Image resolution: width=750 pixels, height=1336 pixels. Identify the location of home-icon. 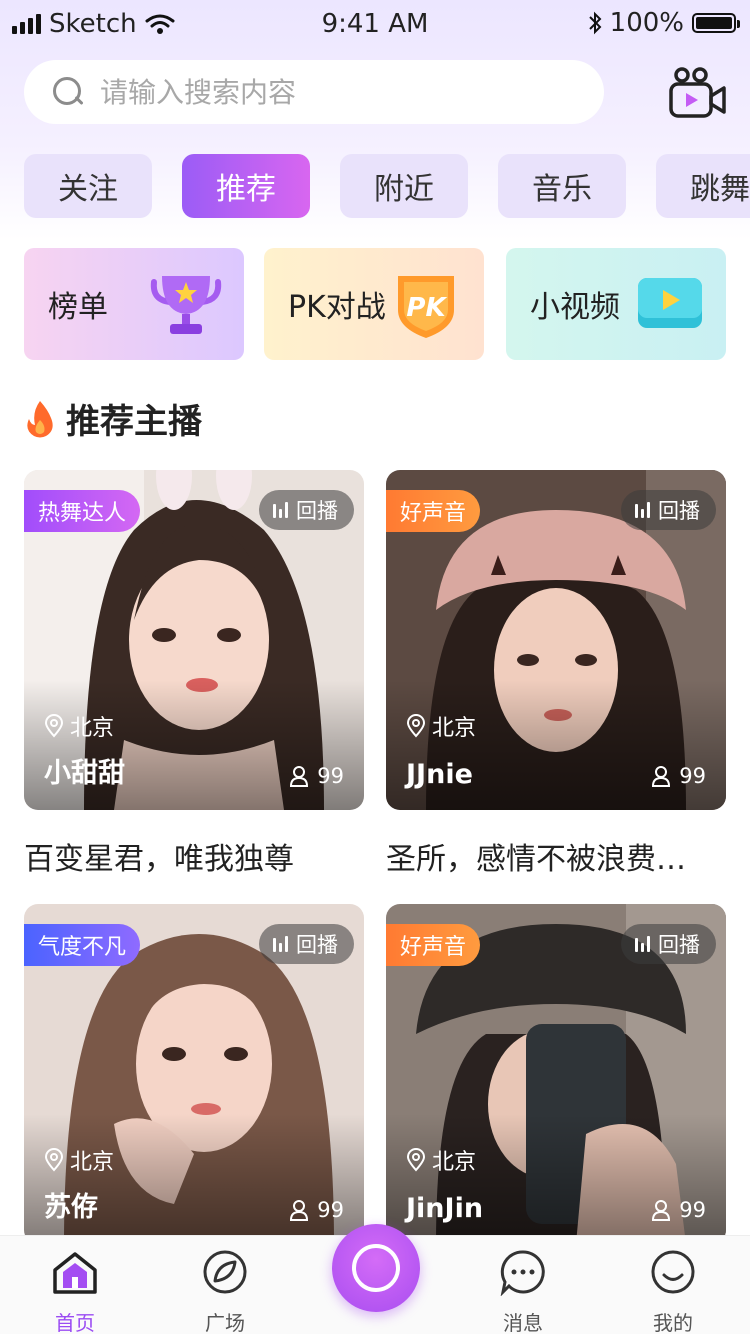
(75, 1273).